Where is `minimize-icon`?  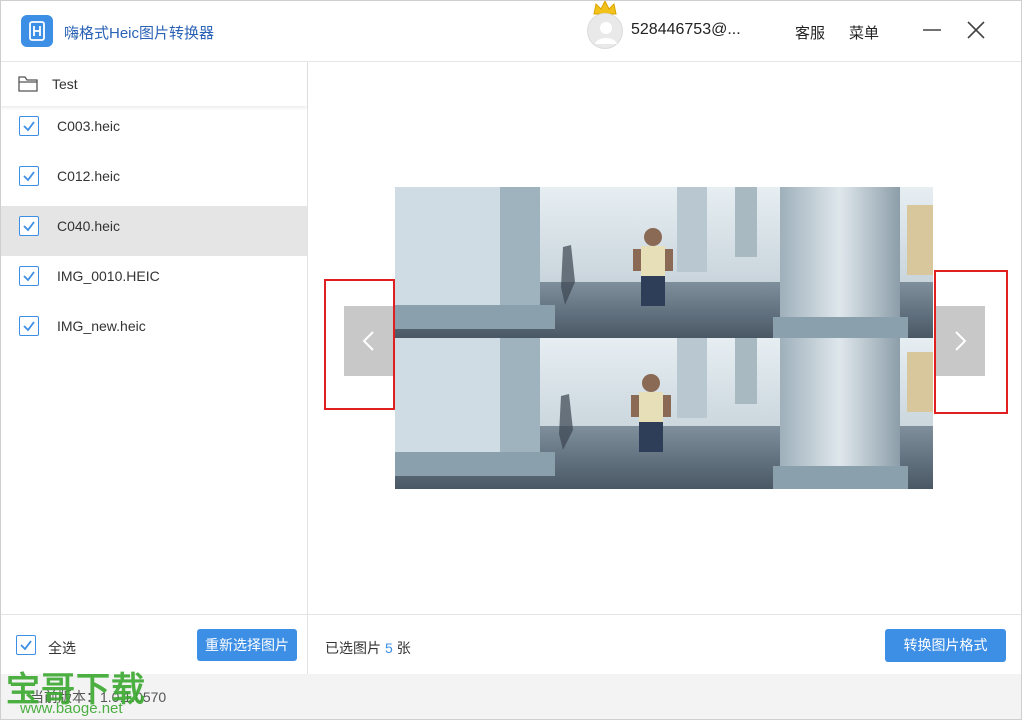
minimize-icon is located at coordinates (932, 30).